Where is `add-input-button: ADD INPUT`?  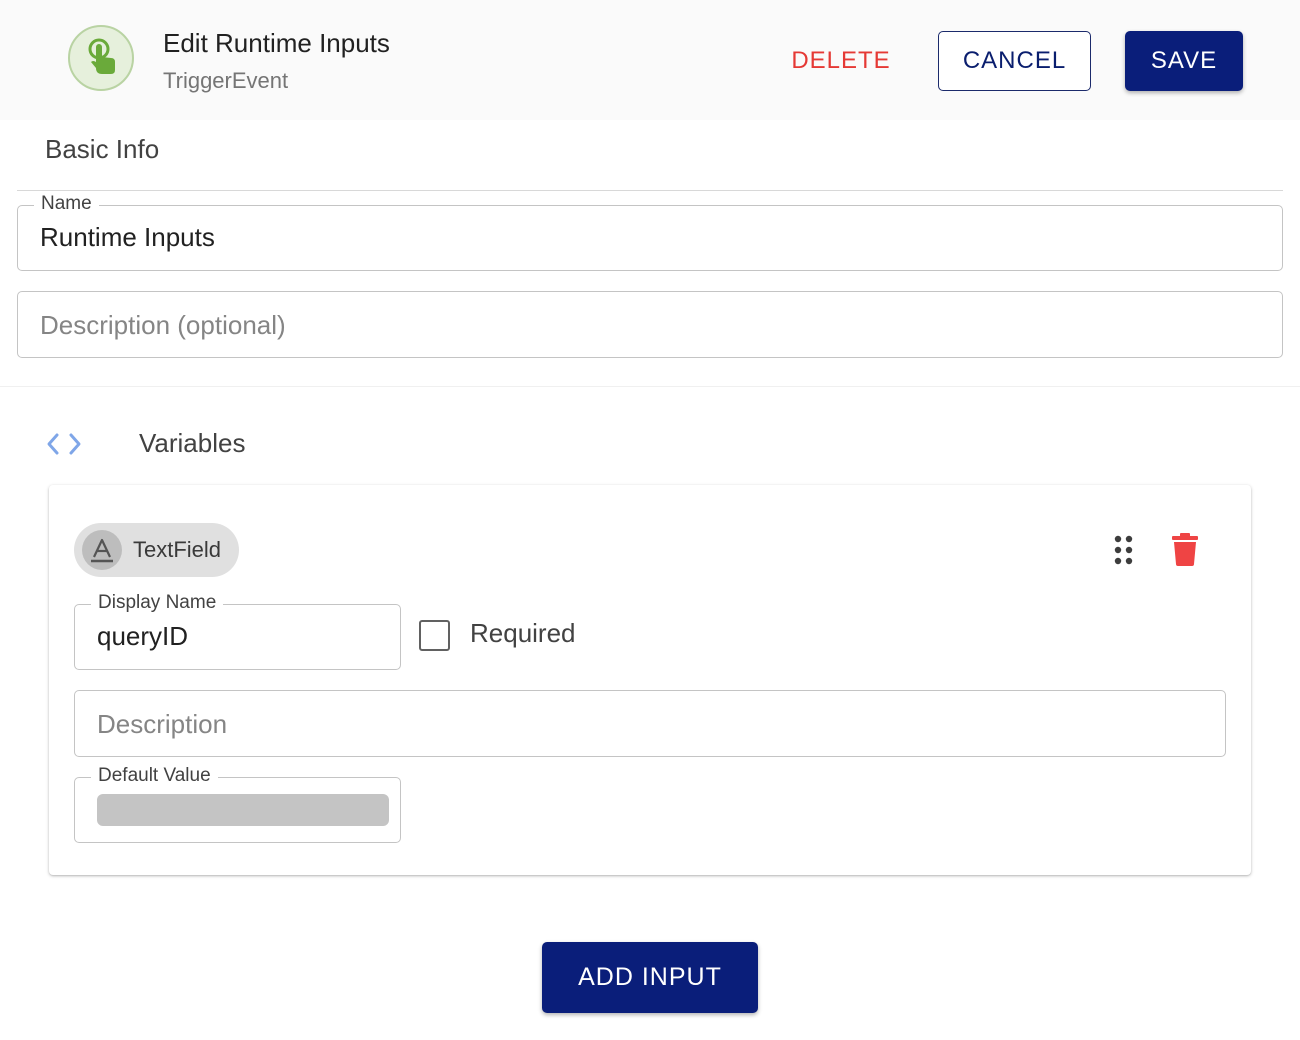
add-input-button: ADD INPUT is located at coordinates (650, 977).